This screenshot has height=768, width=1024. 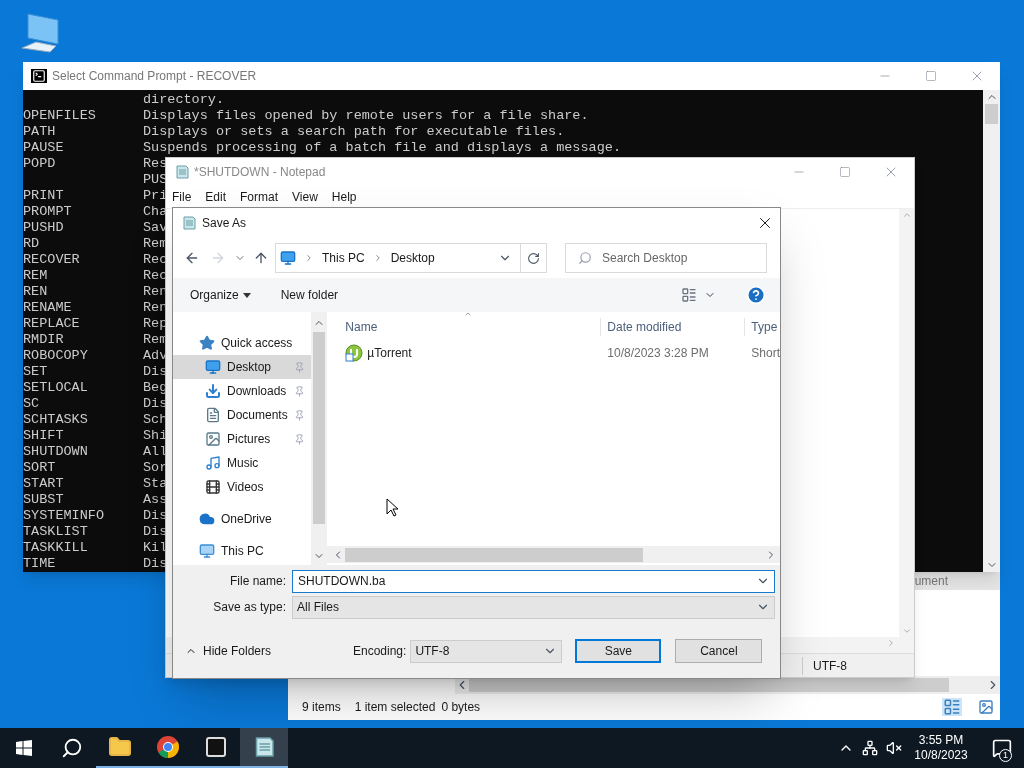 What do you see at coordinates (32, 404) in the screenshot?
I see `command-name: SC` at bounding box center [32, 404].